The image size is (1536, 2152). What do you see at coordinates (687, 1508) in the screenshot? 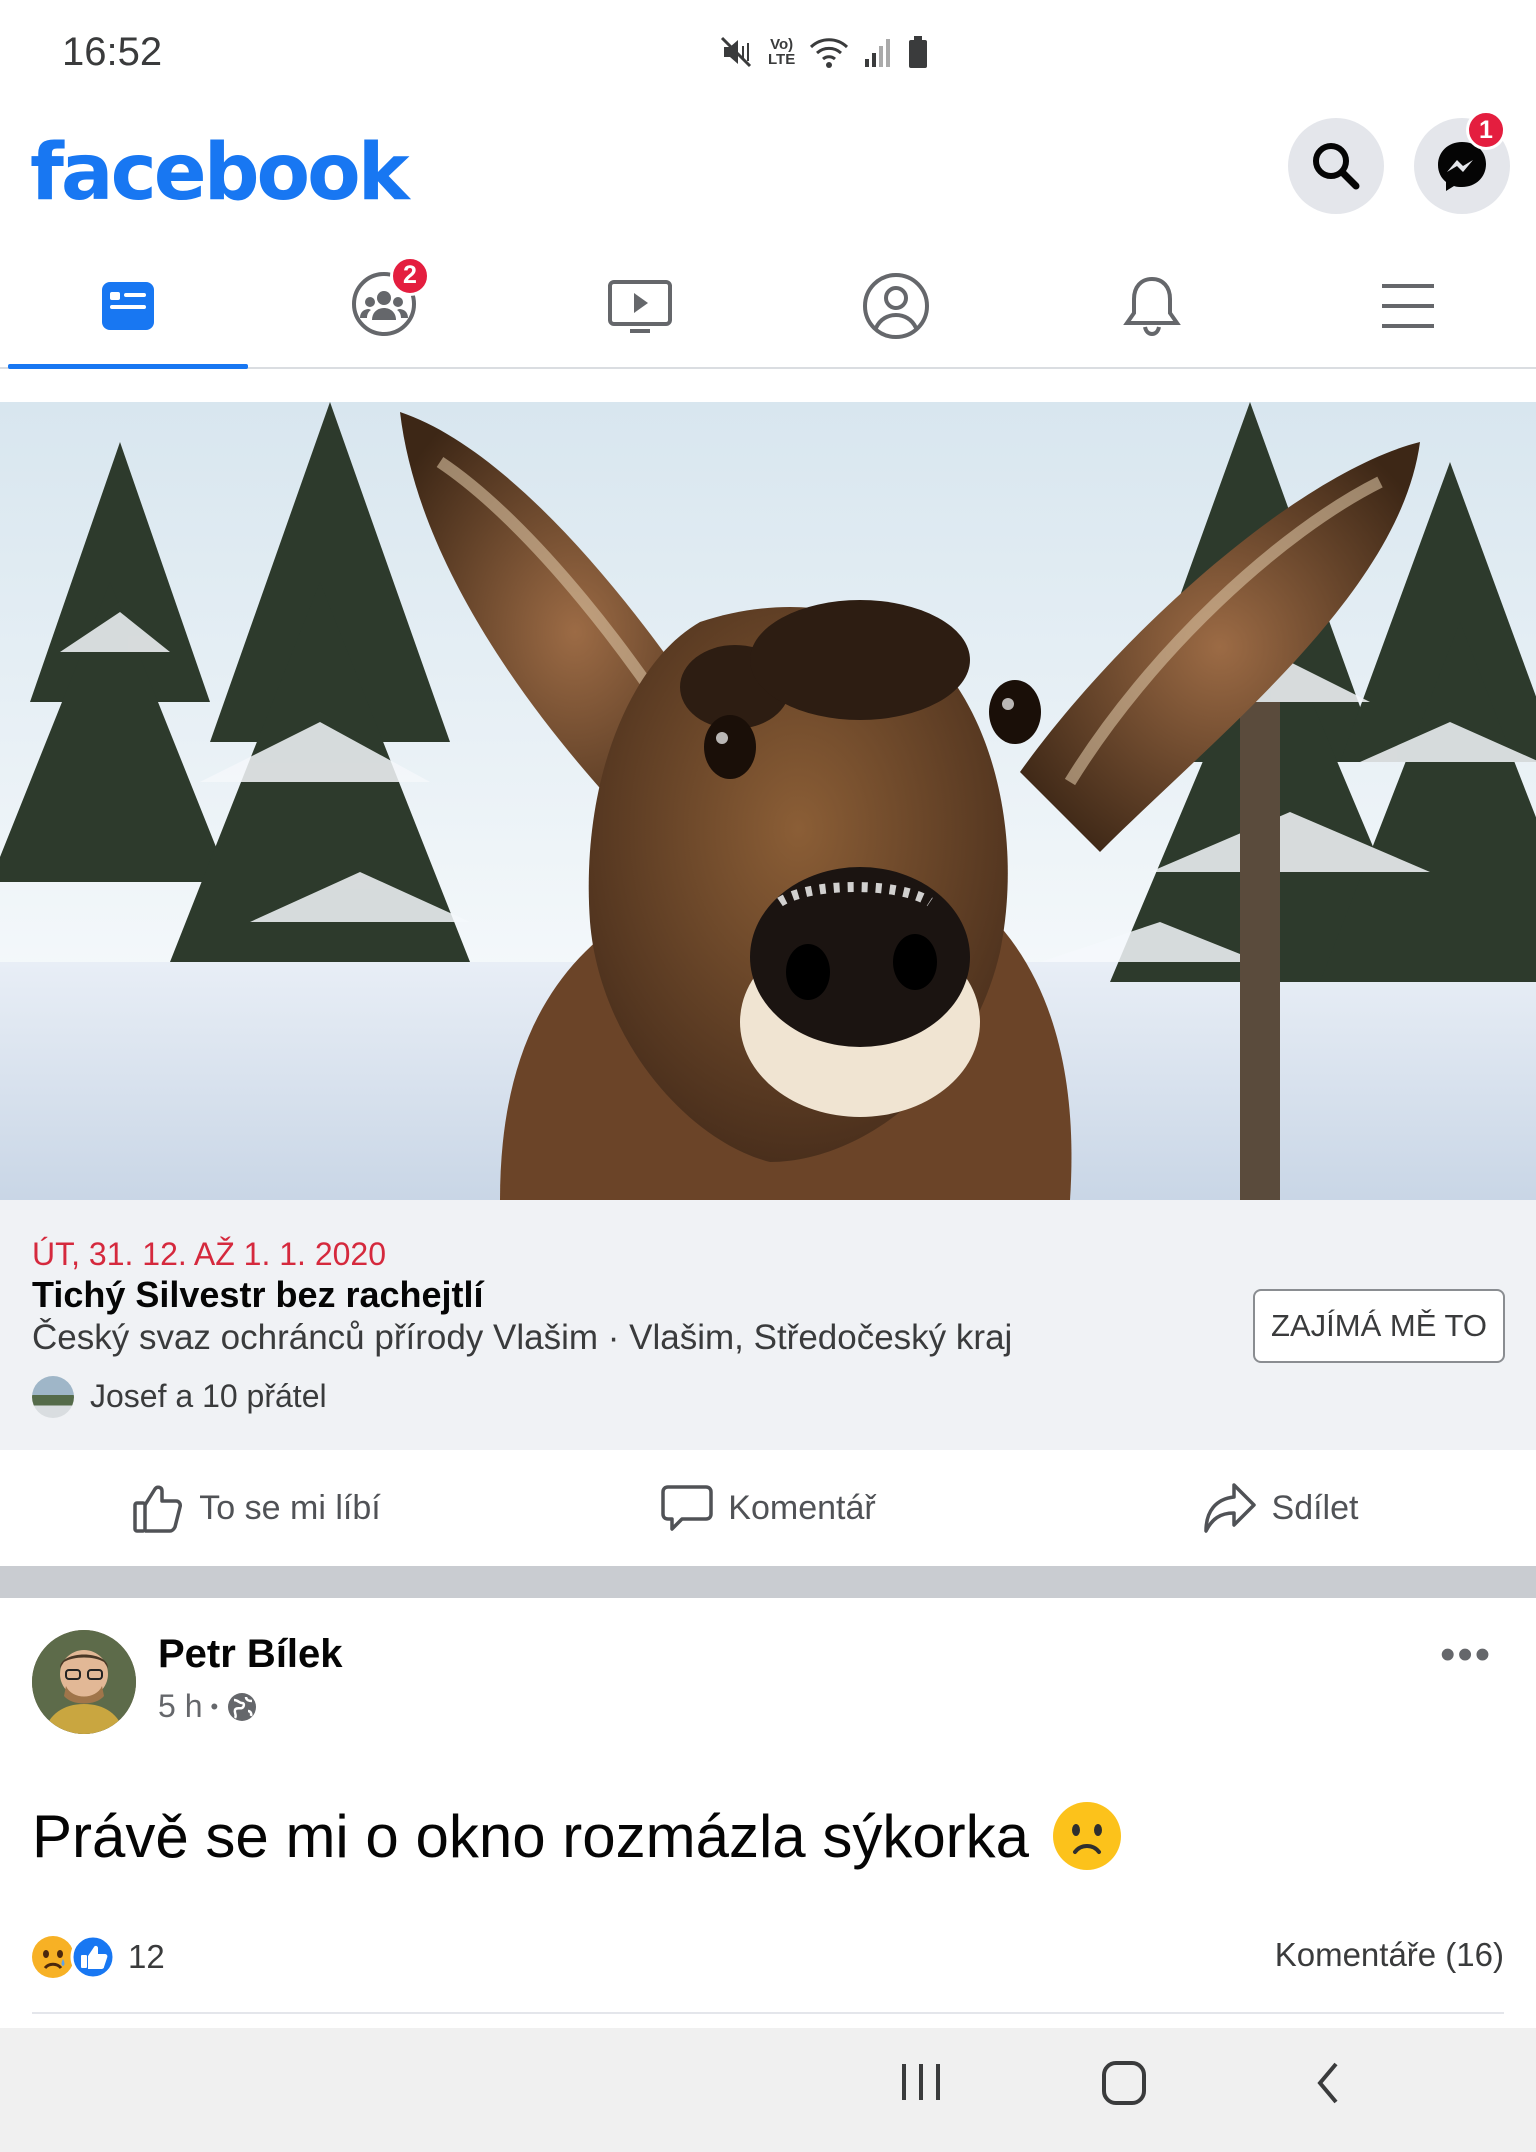
I see `comment-icon` at bounding box center [687, 1508].